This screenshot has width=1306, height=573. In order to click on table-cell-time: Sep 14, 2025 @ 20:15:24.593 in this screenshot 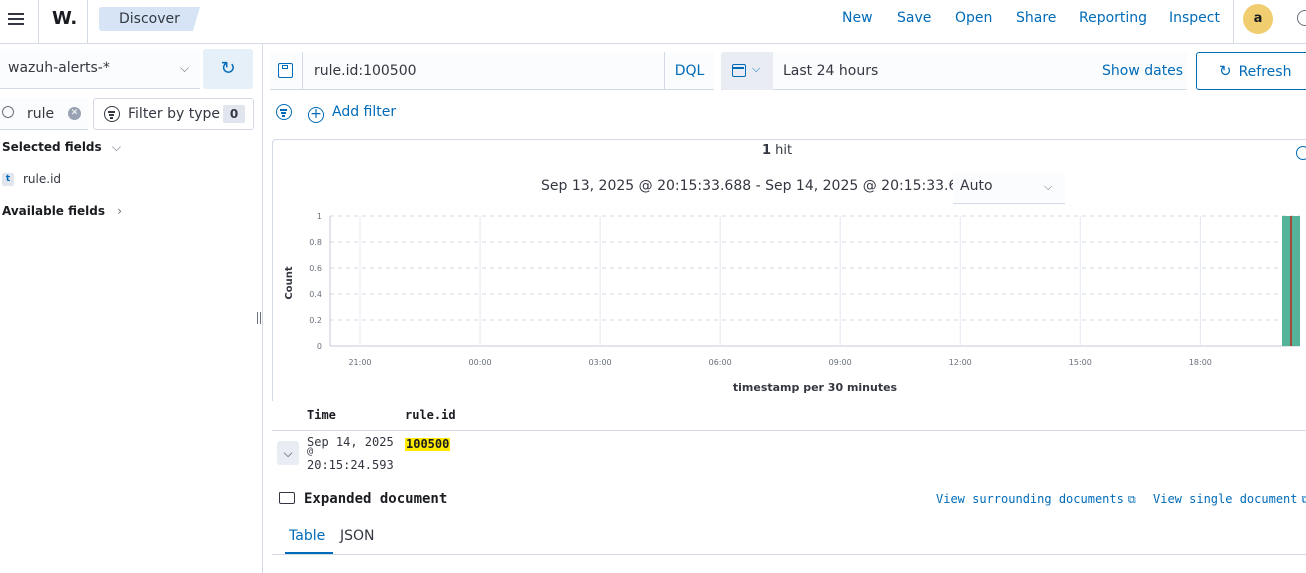, I will do `click(353, 453)`.